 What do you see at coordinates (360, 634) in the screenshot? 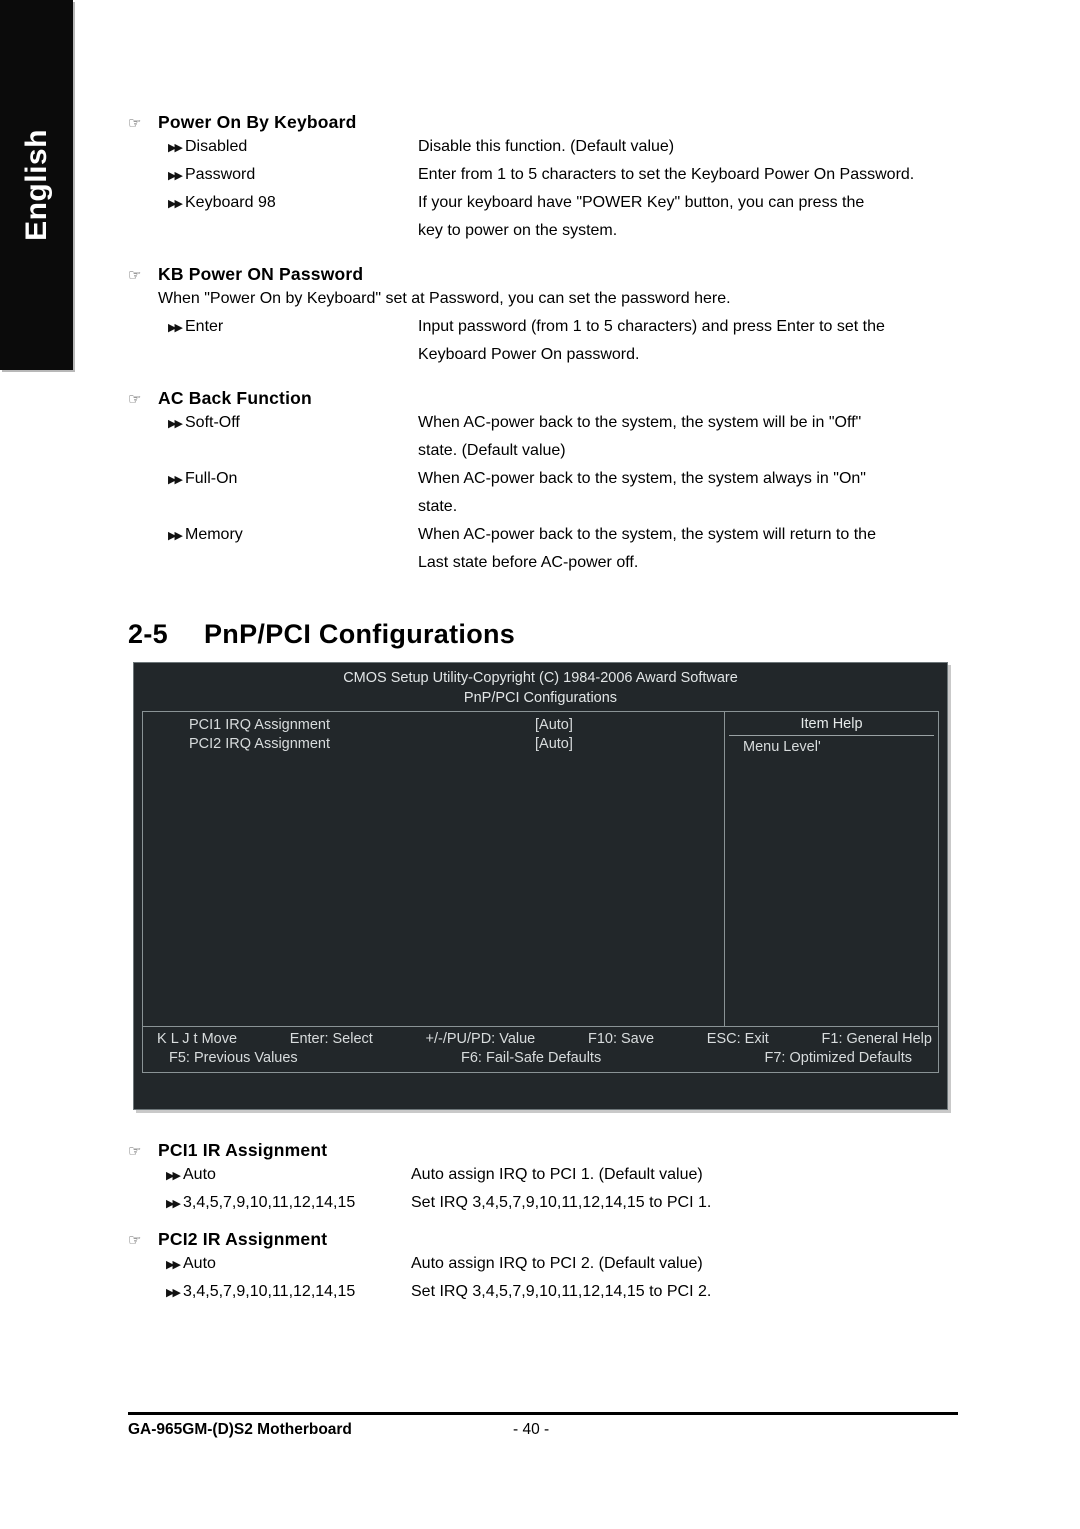
I see `chapter-title: PnP/PCI Configurations` at bounding box center [360, 634].